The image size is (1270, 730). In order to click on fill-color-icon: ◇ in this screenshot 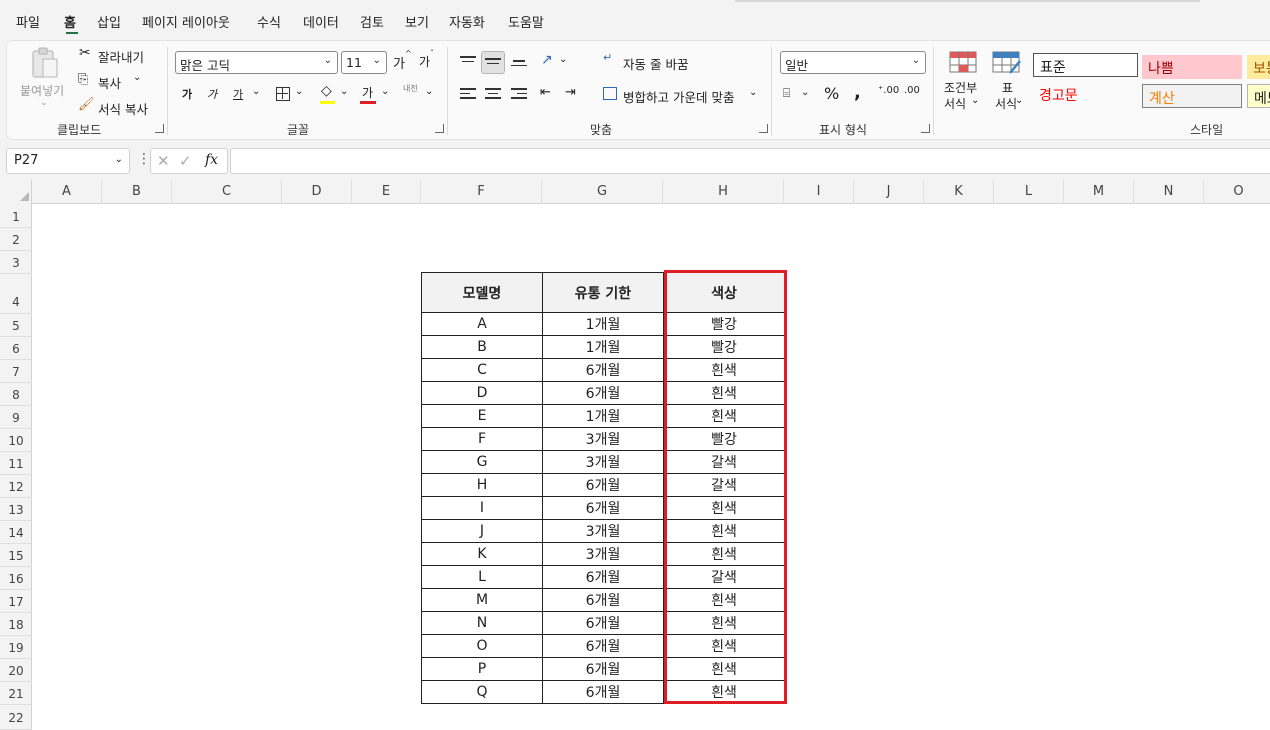, I will do `click(326, 91)`.